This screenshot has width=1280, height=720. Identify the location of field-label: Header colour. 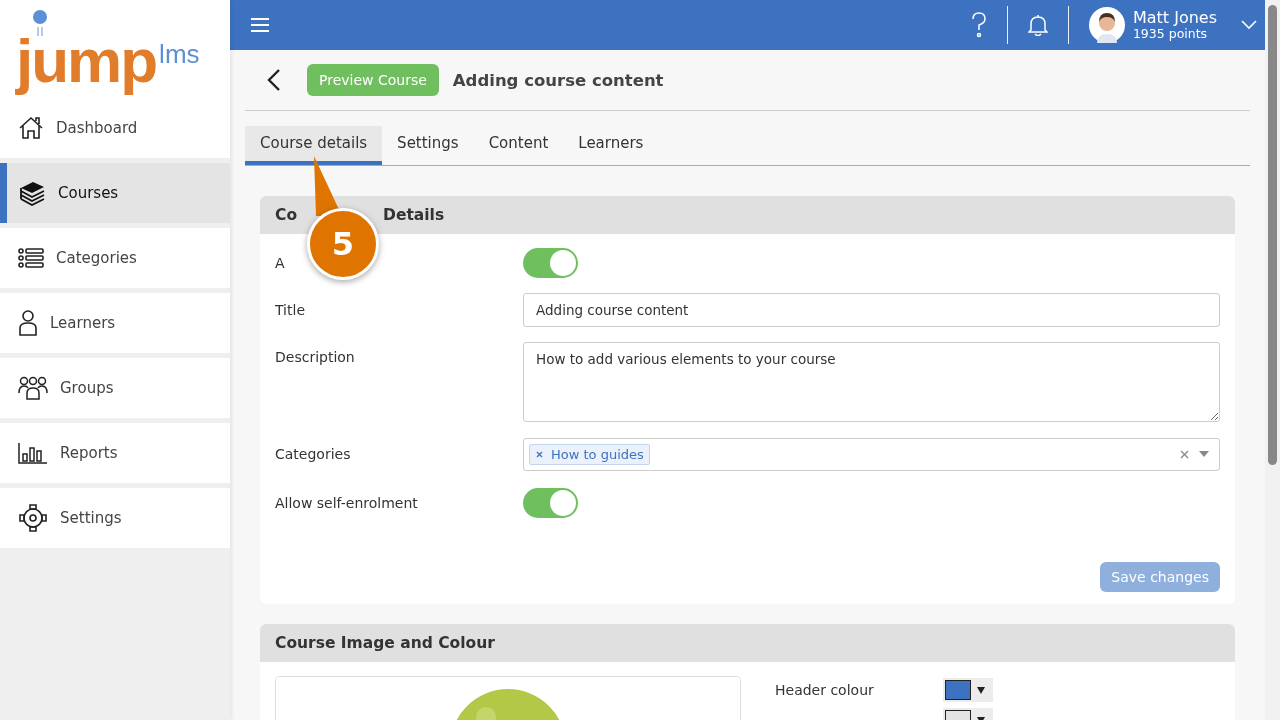
(825, 690).